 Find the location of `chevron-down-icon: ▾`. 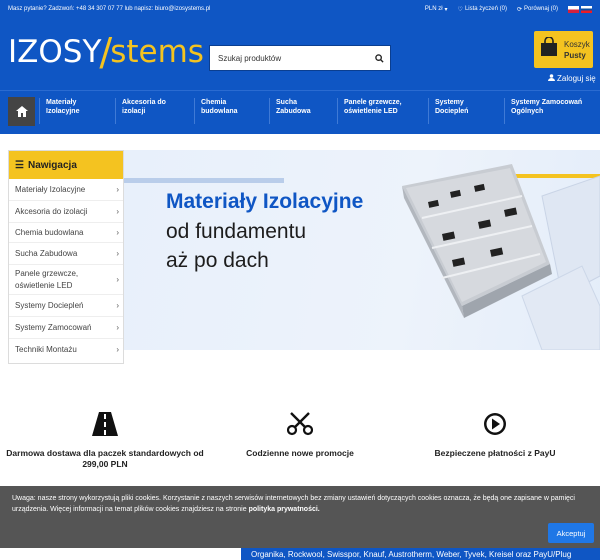

chevron-down-icon: ▾ is located at coordinates (446, 9).